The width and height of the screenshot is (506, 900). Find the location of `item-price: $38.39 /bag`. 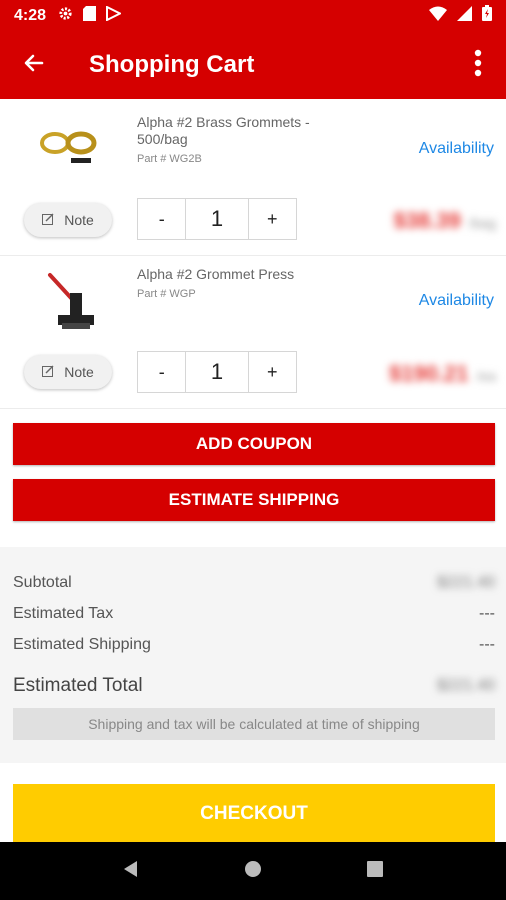

item-price: $38.39 /bag is located at coordinates (444, 221).